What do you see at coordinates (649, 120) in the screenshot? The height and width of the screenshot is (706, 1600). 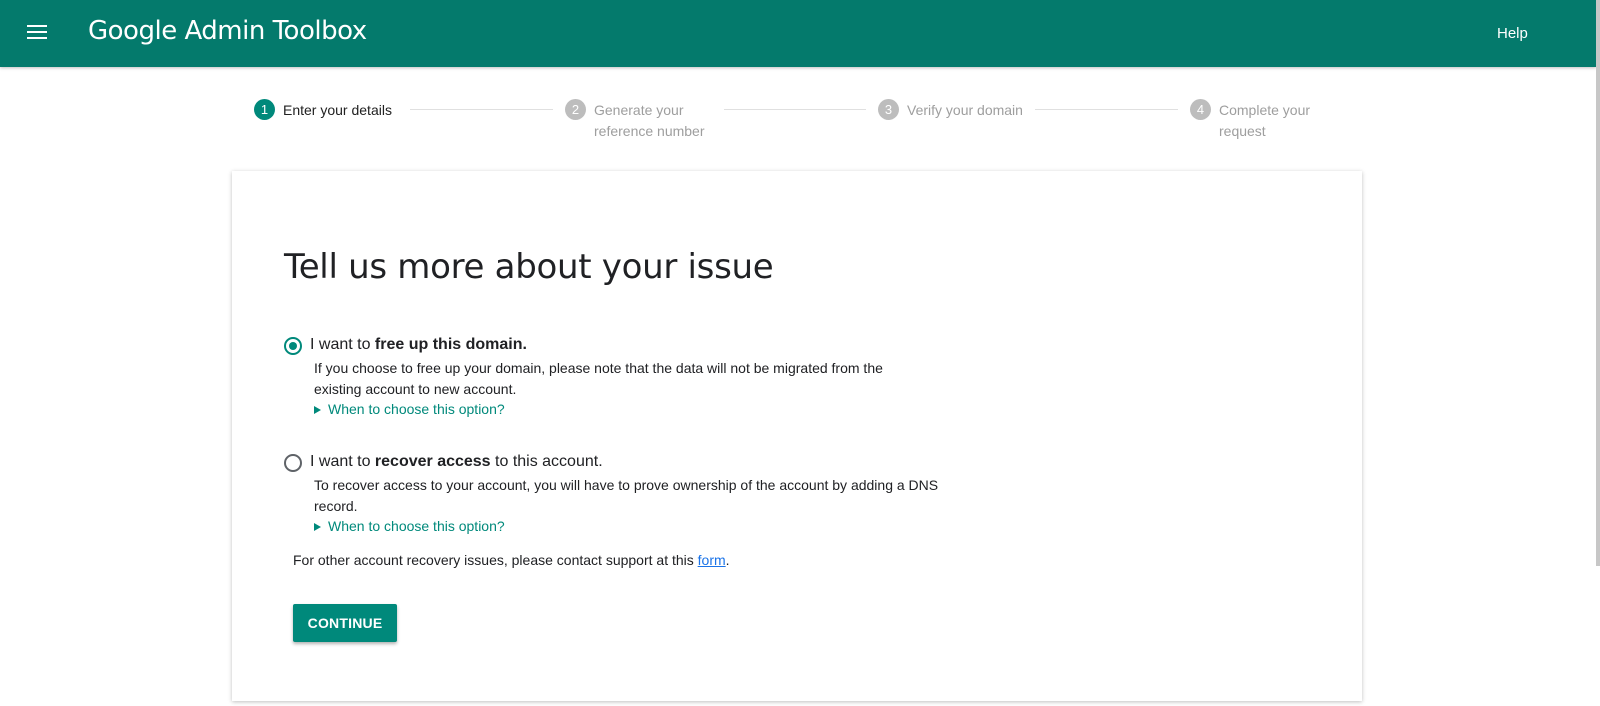 I see `step-label-2: Generate your reference number` at bounding box center [649, 120].